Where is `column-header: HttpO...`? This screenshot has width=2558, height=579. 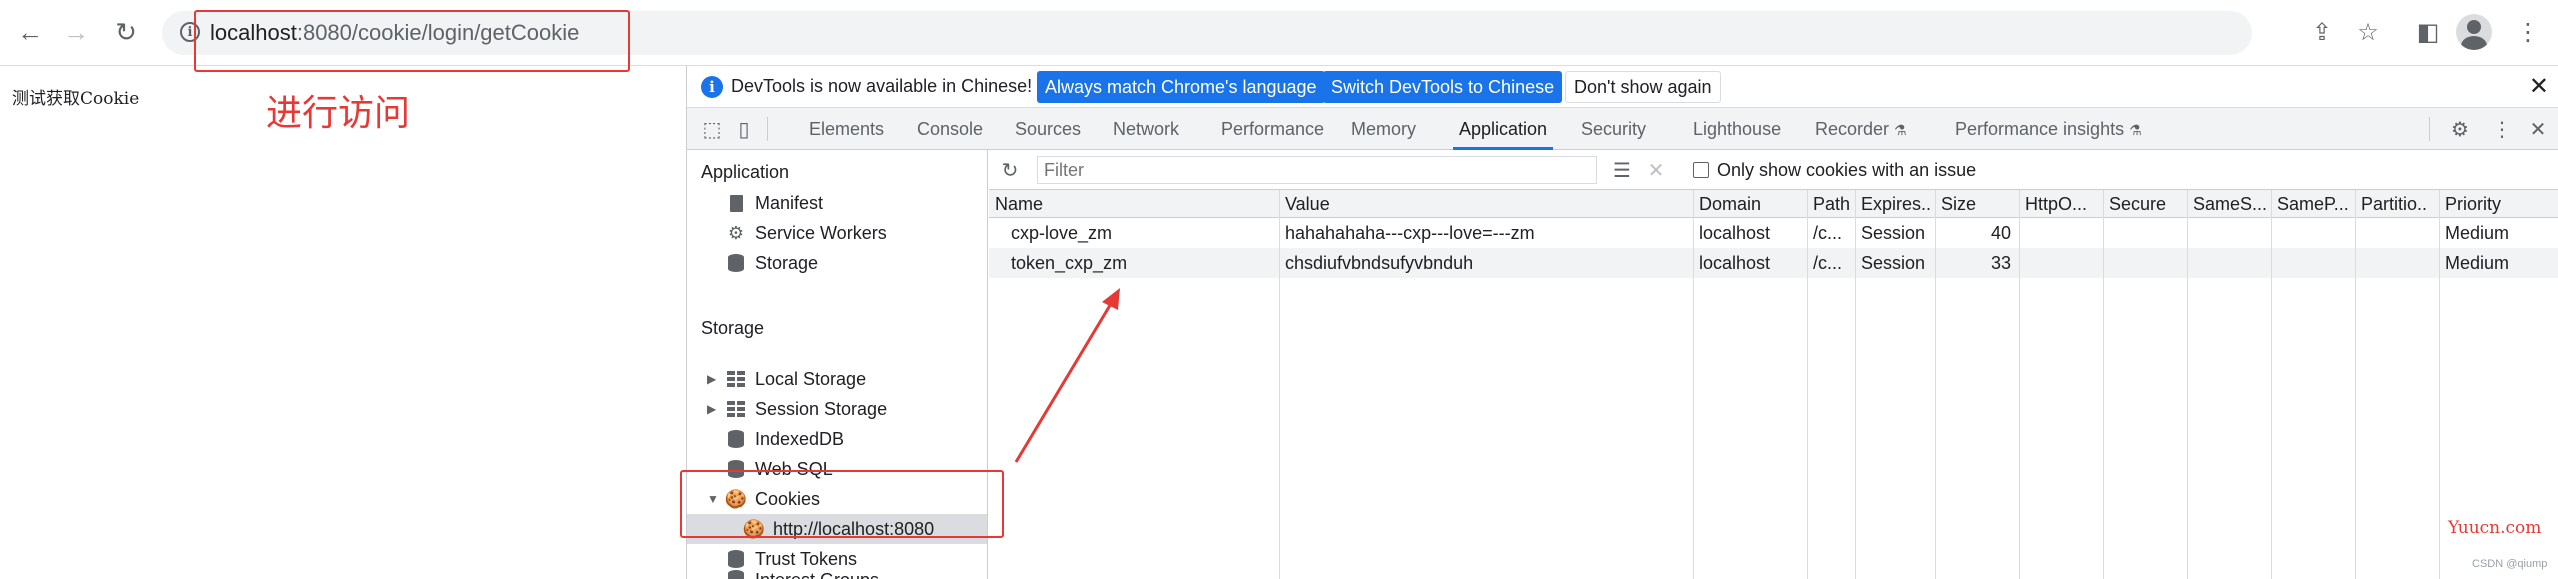 column-header: HttpO... is located at coordinates (2061, 204).